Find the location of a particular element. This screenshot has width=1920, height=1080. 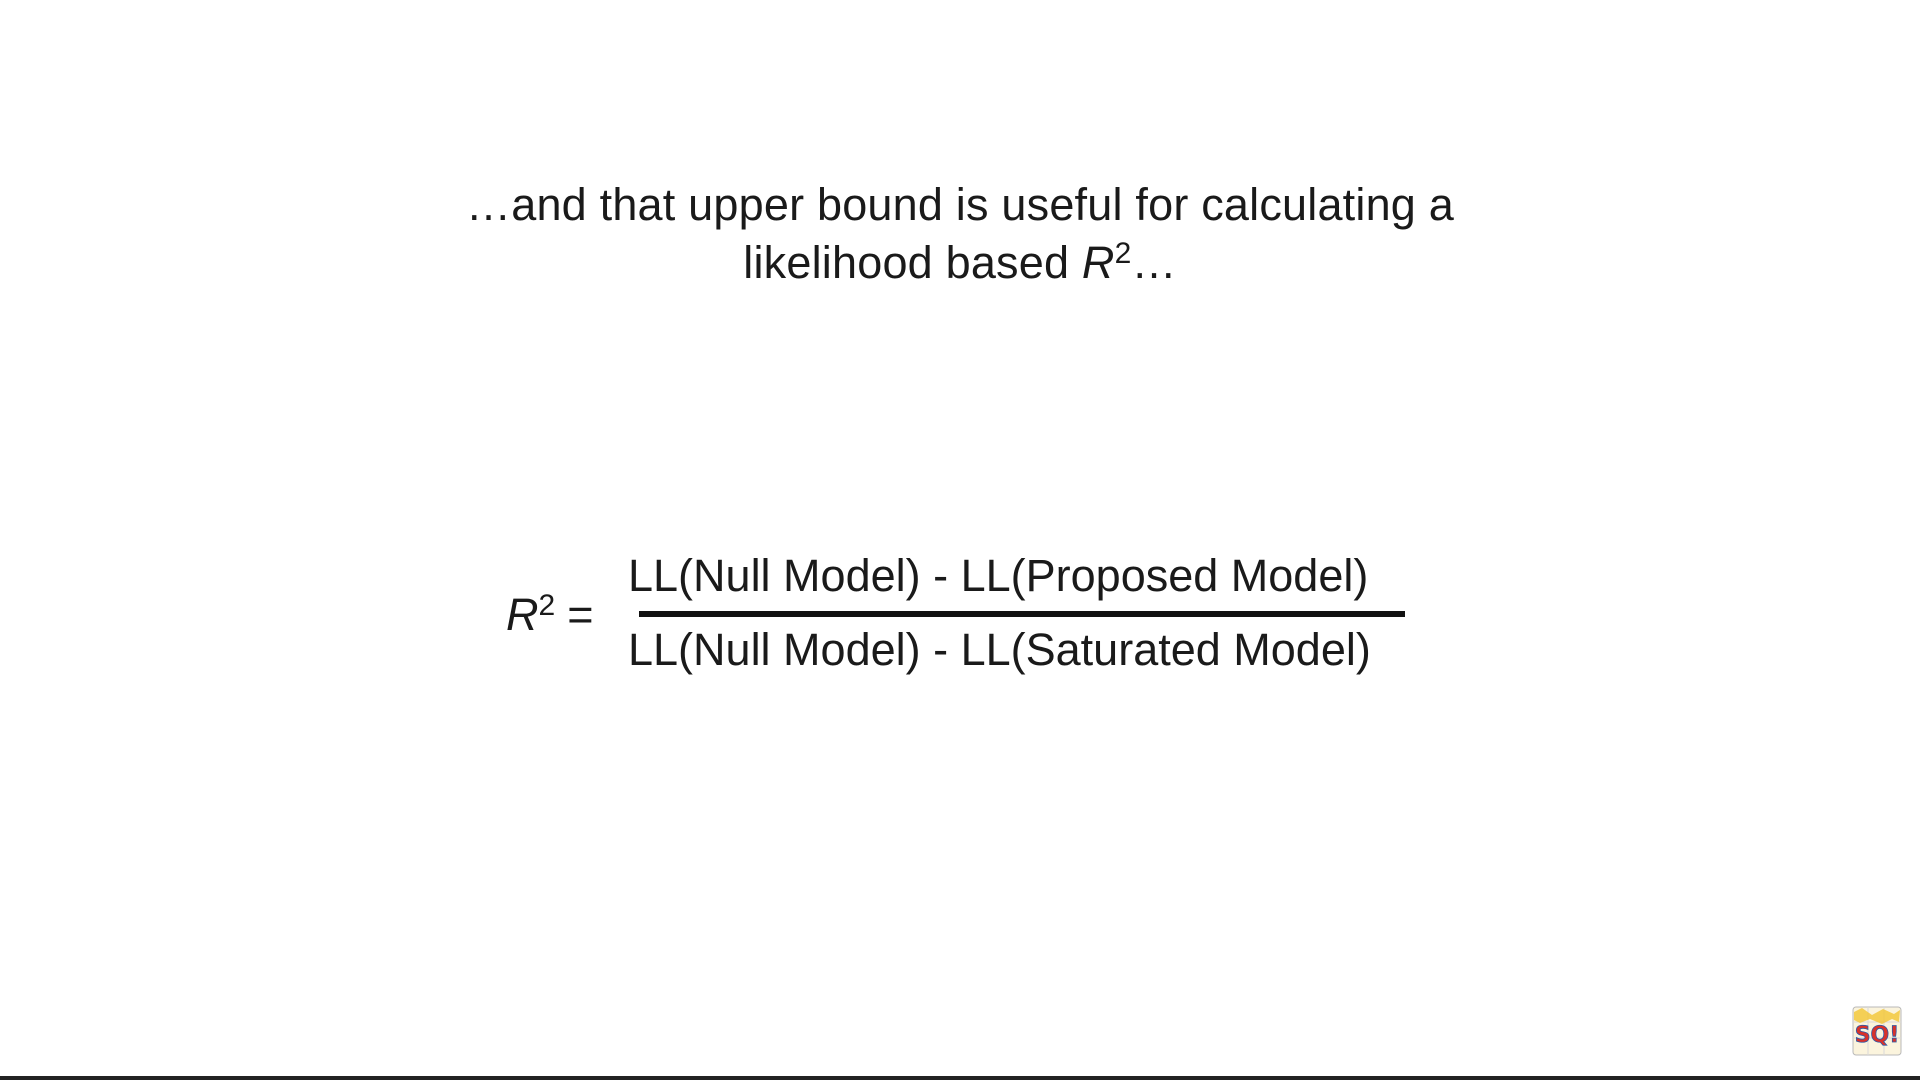

formula-r-symbol: R is located at coordinates (522, 614).